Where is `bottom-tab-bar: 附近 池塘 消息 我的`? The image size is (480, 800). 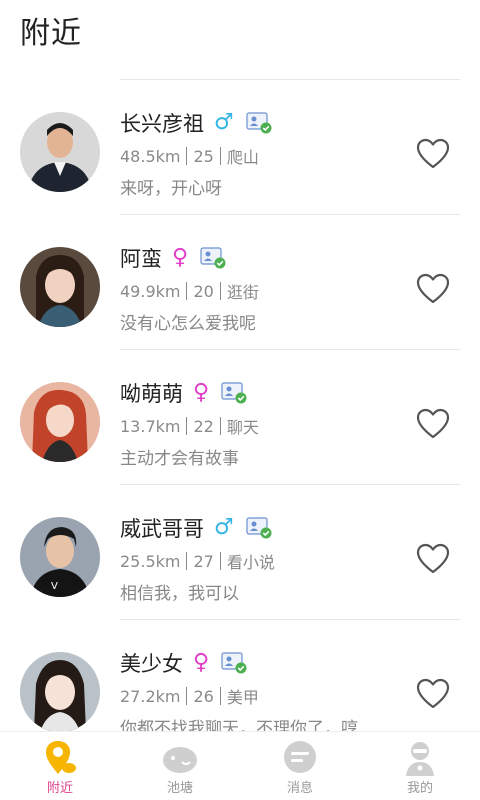
bottom-tab-bar: 附近 池塘 消息 我的 is located at coordinates (240, 765).